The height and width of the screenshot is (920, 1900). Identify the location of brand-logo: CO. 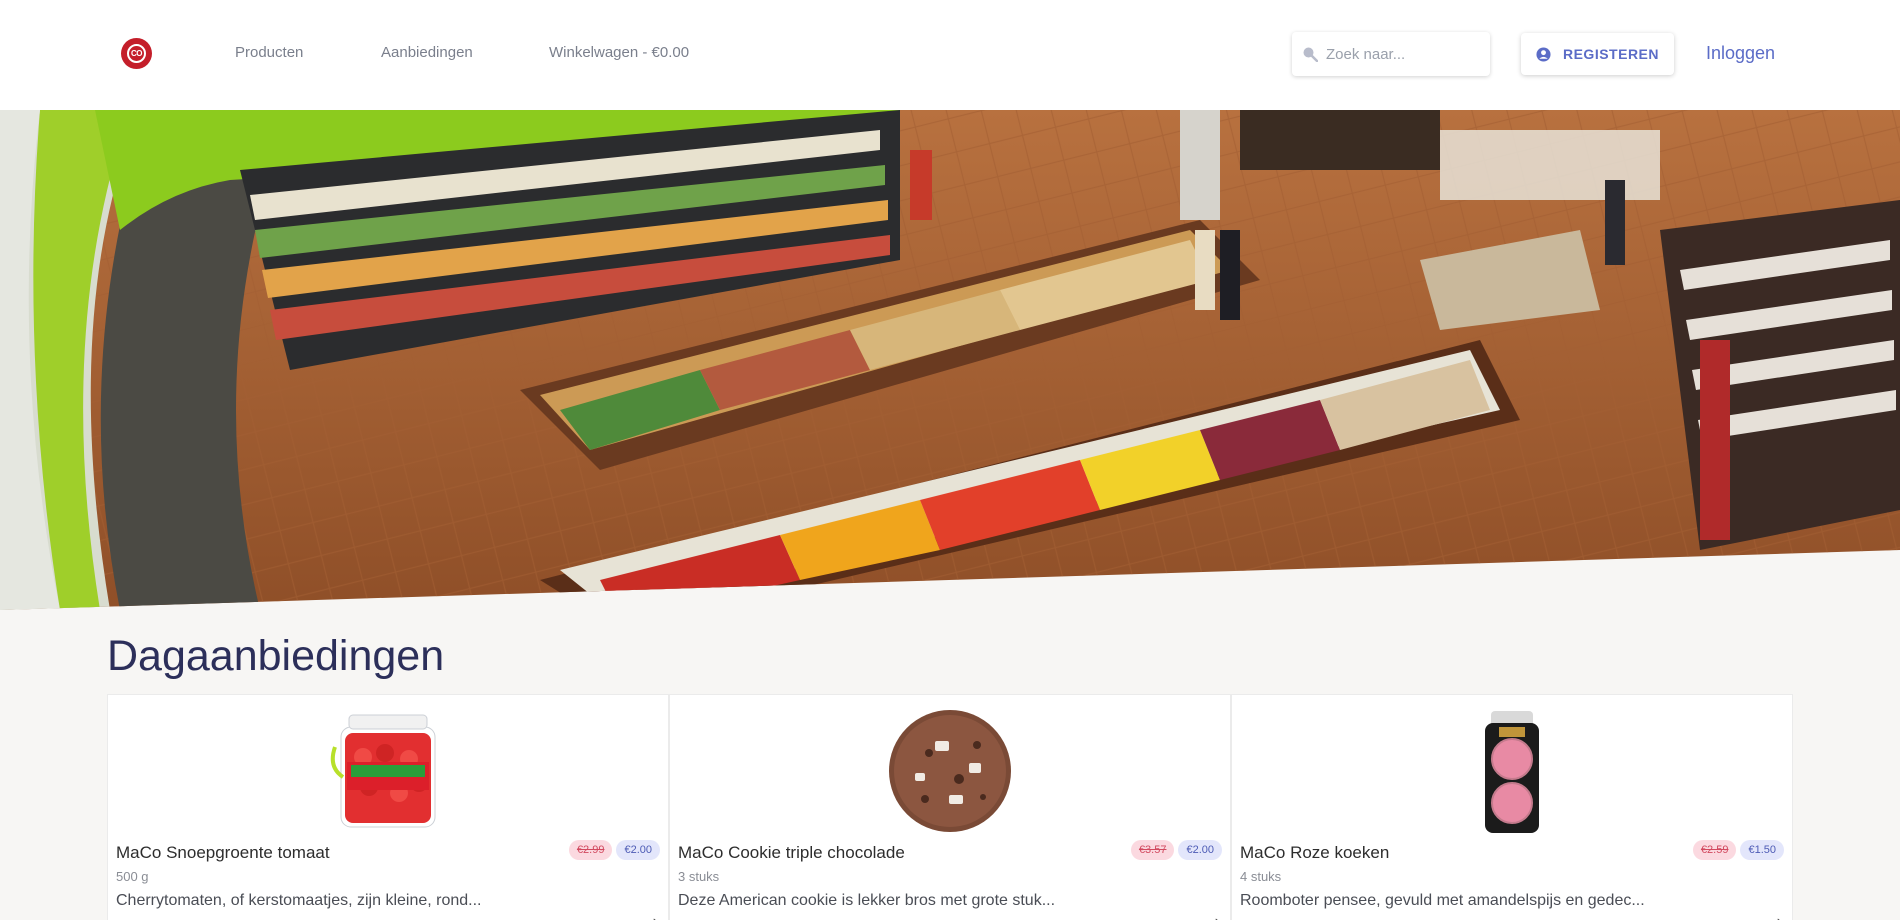
(136, 53).